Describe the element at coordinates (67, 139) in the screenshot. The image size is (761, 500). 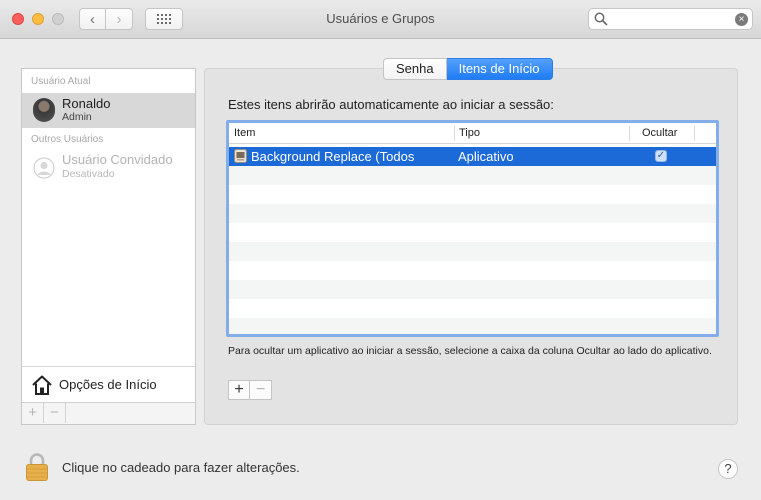
I see `other-users-header: Outros Usuários` at that location.